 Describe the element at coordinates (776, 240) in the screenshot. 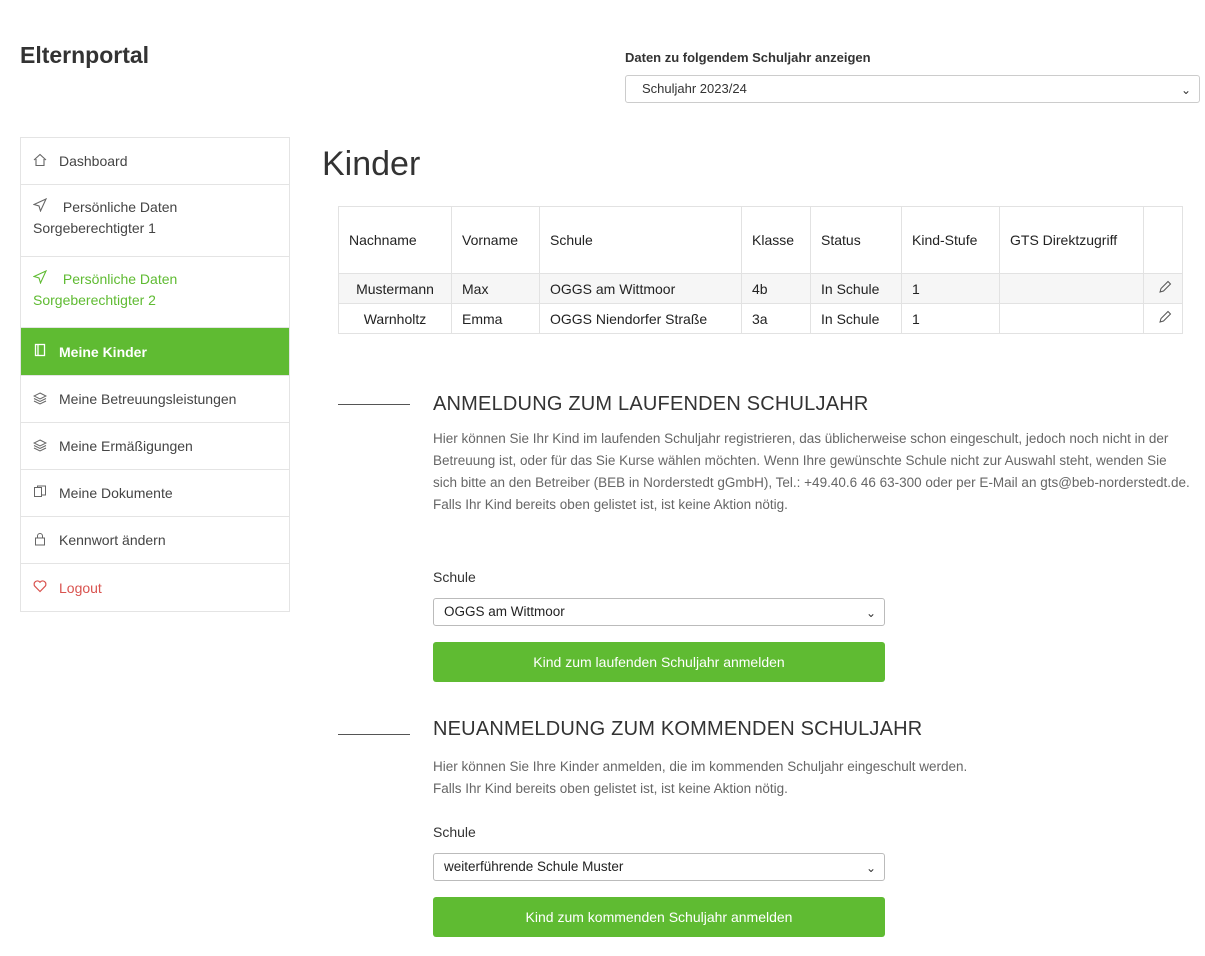

I see `column-header: Klasse` at that location.